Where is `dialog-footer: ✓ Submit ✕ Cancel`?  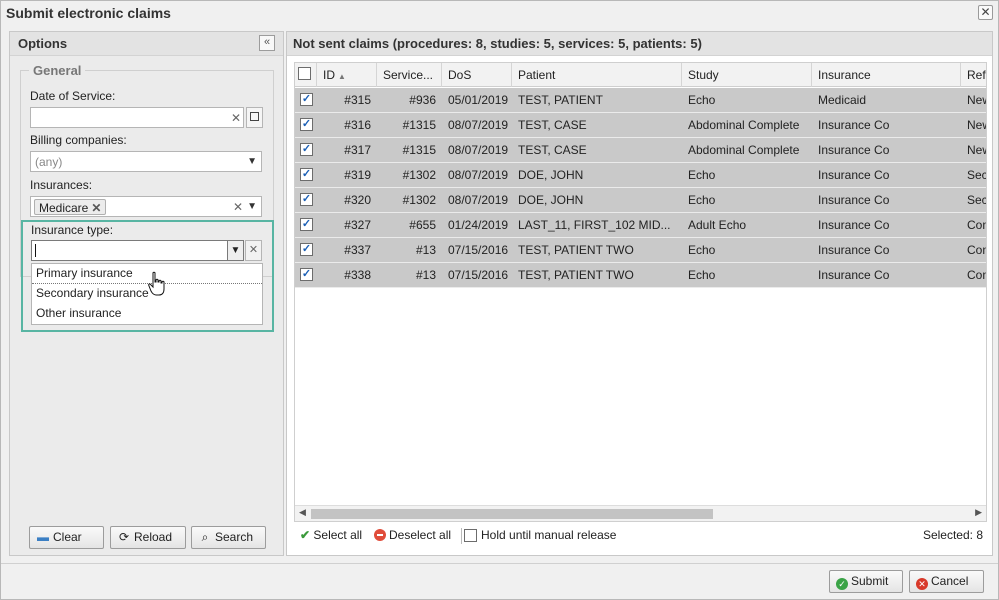 dialog-footer: ✓ Submit ✕ Cancel is located at coordinates (499, 581).